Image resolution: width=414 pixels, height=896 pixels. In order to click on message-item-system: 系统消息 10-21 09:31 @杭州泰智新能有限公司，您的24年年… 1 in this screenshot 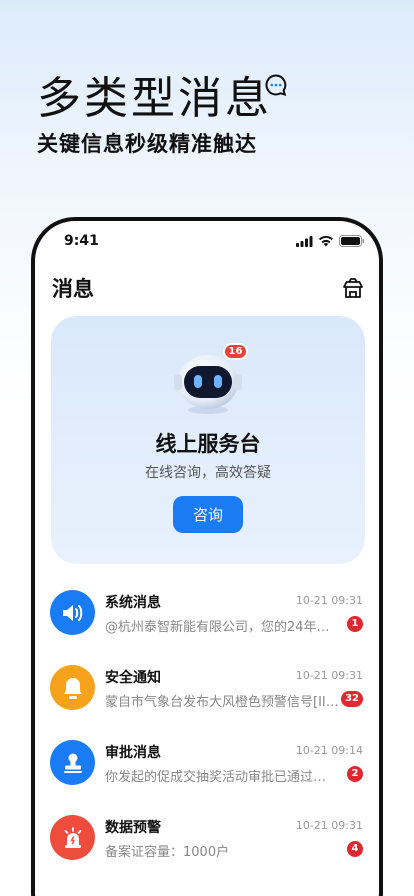, I will do `click(207, 621)`.